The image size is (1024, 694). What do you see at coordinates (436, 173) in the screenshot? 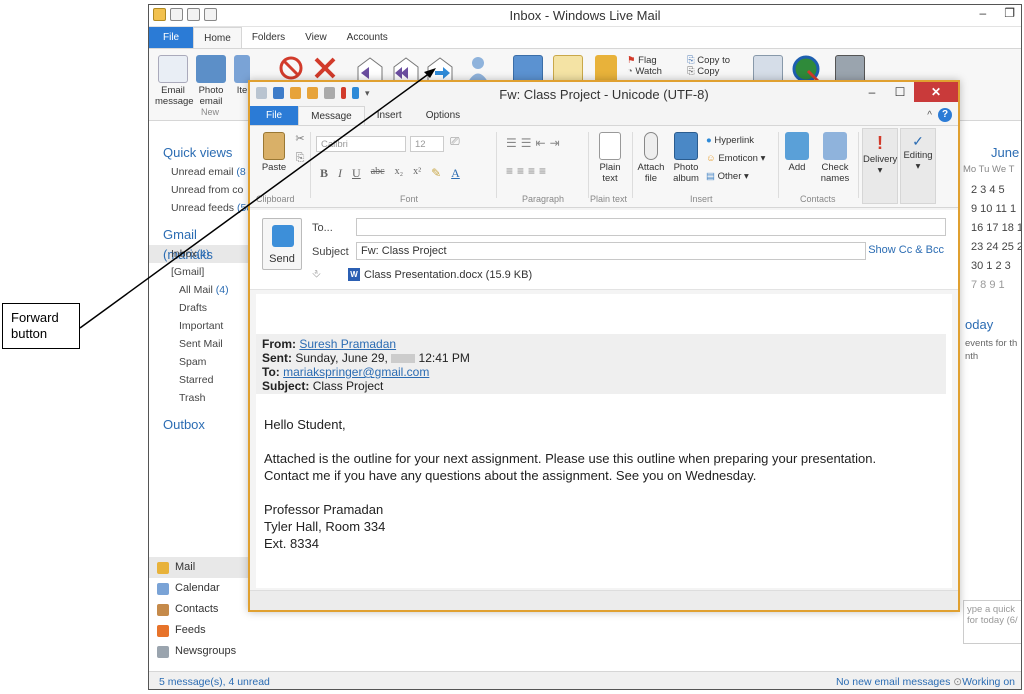
I see `highlight-icon: ✎` at bounding box center [436, 173].